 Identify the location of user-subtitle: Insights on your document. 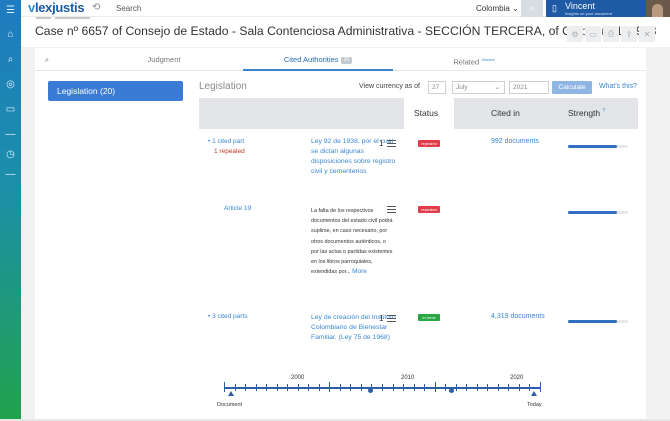
(588, 13).